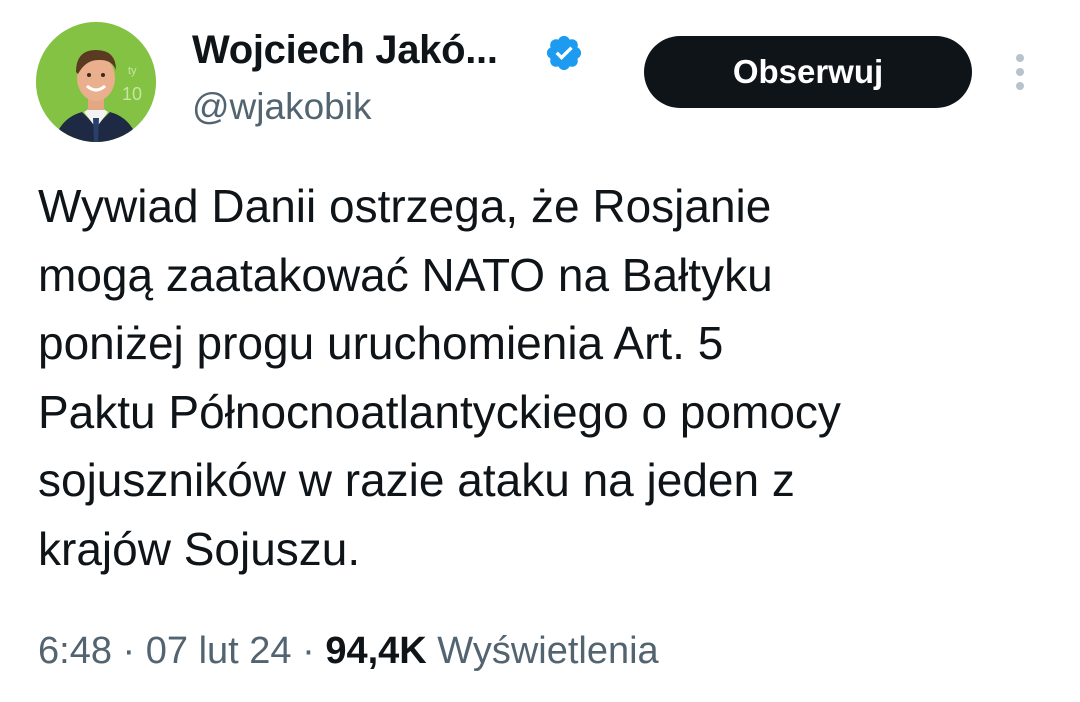 This screenshot has height=702, width=1080. Describe the element at coordinates (132, 94) in the screenshot. I see `svg-text: 10` at that location.